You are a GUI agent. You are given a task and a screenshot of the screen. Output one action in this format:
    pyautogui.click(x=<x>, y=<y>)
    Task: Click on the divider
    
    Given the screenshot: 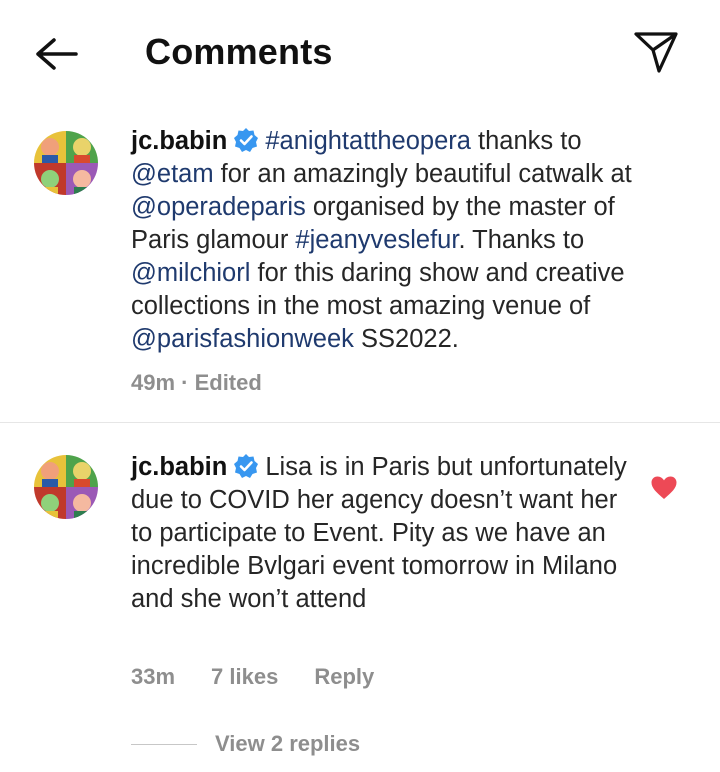 What is the action you would take?
    pyautogui.click(x=360, y=422)
    